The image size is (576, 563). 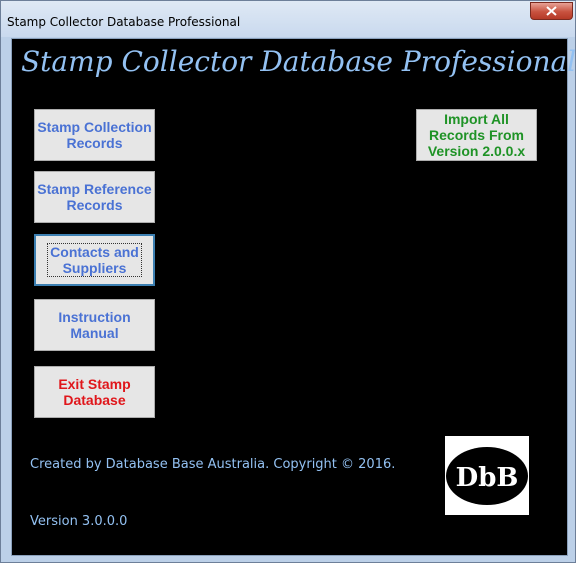 What do you see at coordinates (124, 22) in the screenshot?
I see `window-title: Stamp Collector Database Professional` at bounding box center [124, 22].